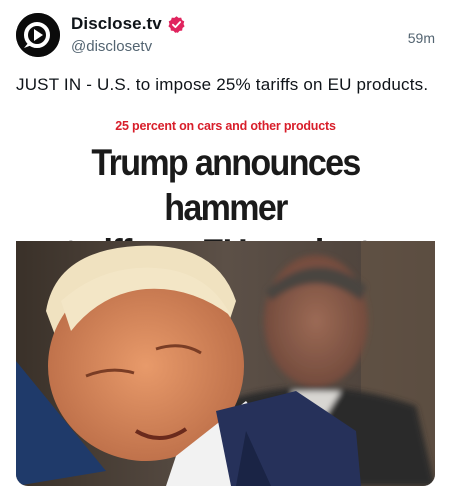 This screenshot has height=500, width=451. What do you see at coordinates (225, 37) in the screenshot?
I see `post-header: Disclose.tv @disclosetv 59m` at bounding box center [225, 37].